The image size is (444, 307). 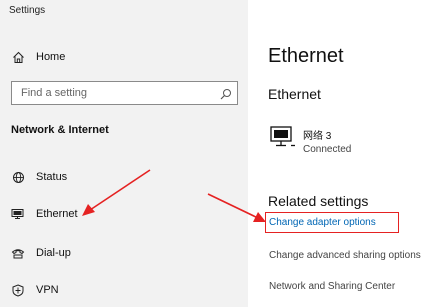 I want to click on related-settings-heading: Related settings, so click(x=318, y=201).